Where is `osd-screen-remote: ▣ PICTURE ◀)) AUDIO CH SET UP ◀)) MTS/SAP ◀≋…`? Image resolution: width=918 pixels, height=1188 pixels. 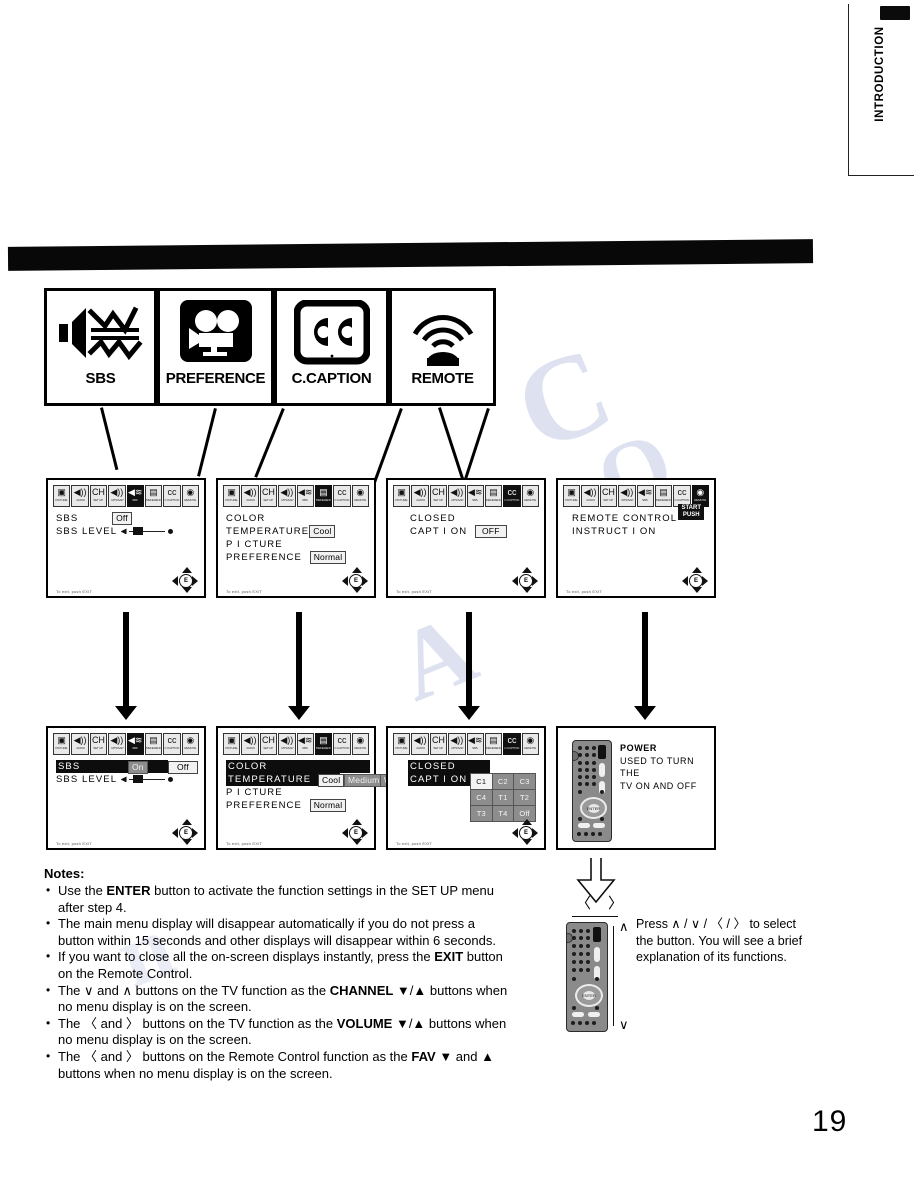
osd-screen-remote: ▣ PICTURE ◀)) AUDIO CH SET UP ◀)) MTS/SAP ◀≋… is located at coordinates (636, 538).